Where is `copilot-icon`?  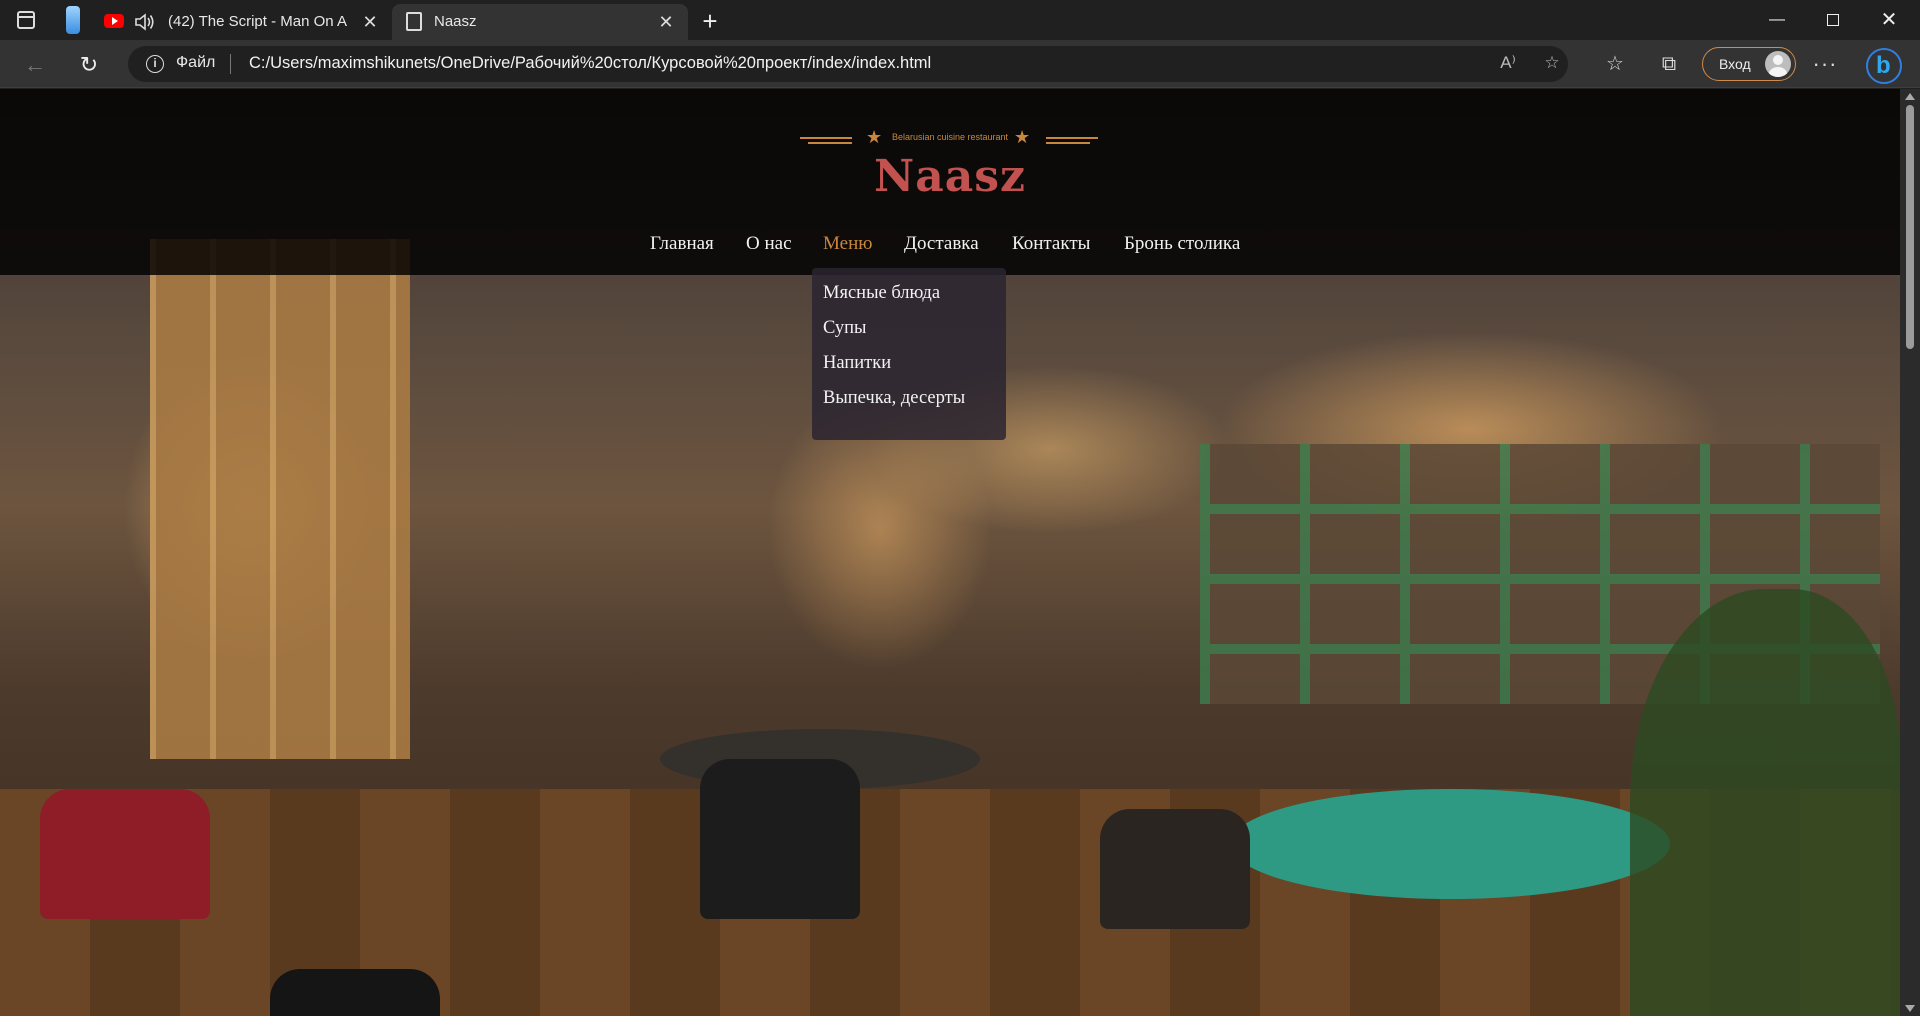
copilot-icon is located at coordinates (1884, 66).